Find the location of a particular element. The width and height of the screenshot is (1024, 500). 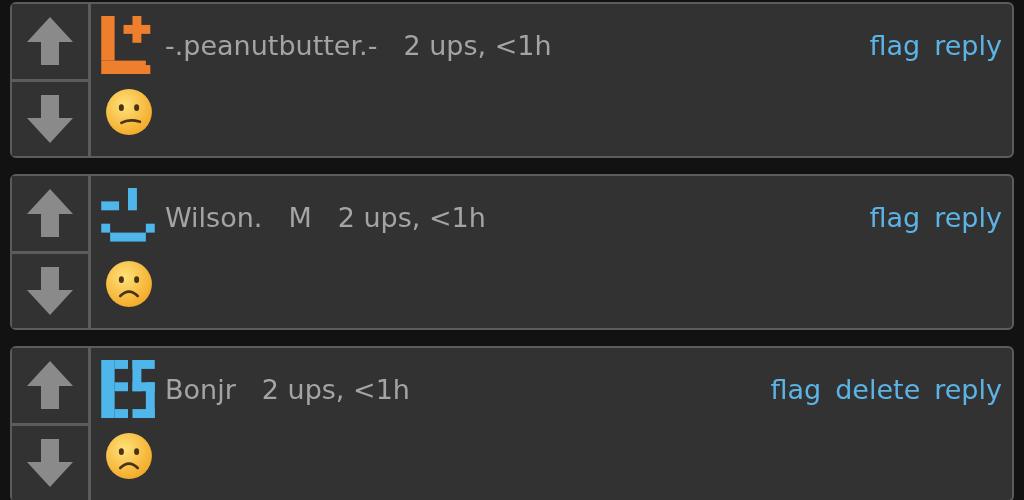

username: Wilson. is located at coordinates (214, 217).